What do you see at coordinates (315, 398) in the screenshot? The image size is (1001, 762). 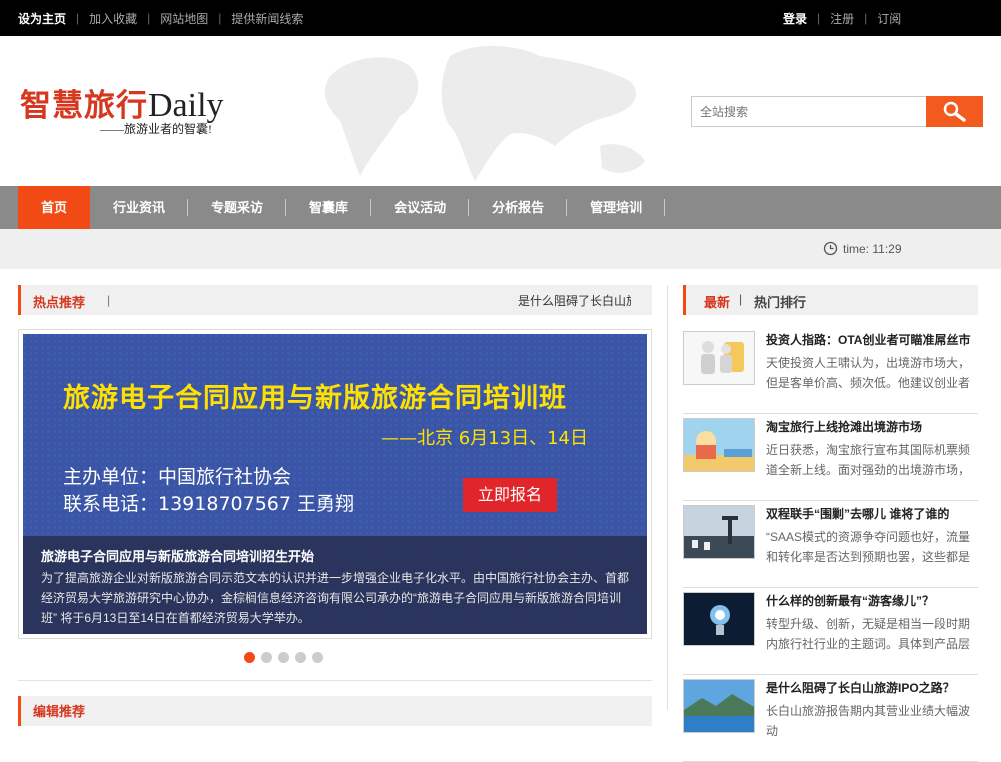 I see `banner-headline: 旅游电子合同应用与新版旅游合同培训班` at bounding box center [315, 398].